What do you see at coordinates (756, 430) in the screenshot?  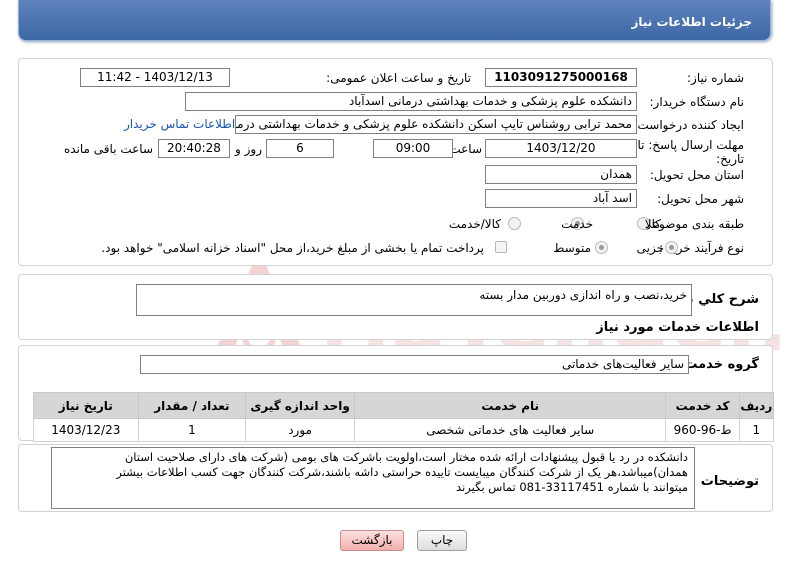 I see `cell-row: 1` at bounding box center [756, 430].